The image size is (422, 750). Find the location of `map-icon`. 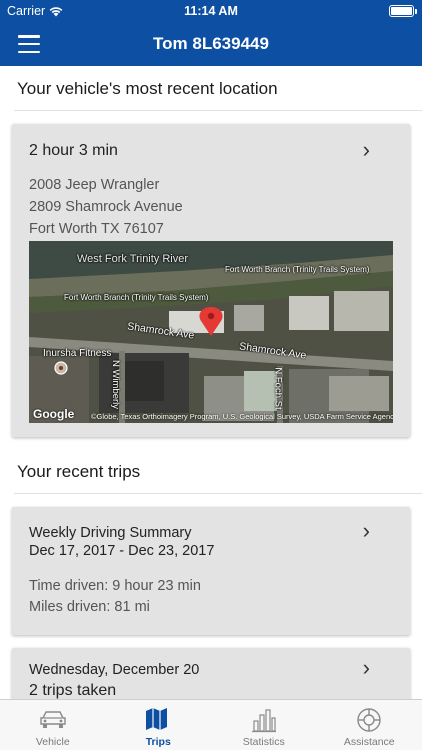

map-icon is located at coordinates (157, 719).